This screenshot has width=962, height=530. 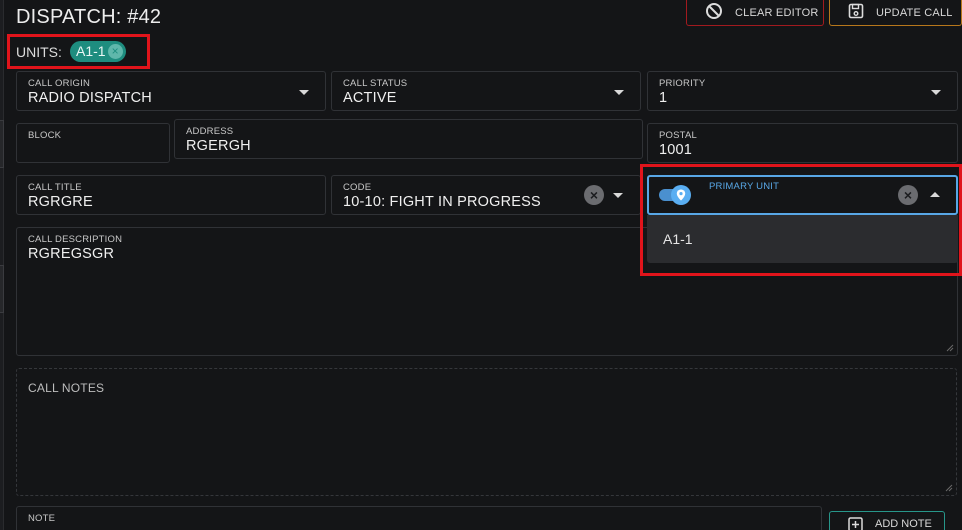 What do you see at coordinates (594, 195) in the screenshot?
I see `clear-icon: ×` at bounding box center [594, 195].